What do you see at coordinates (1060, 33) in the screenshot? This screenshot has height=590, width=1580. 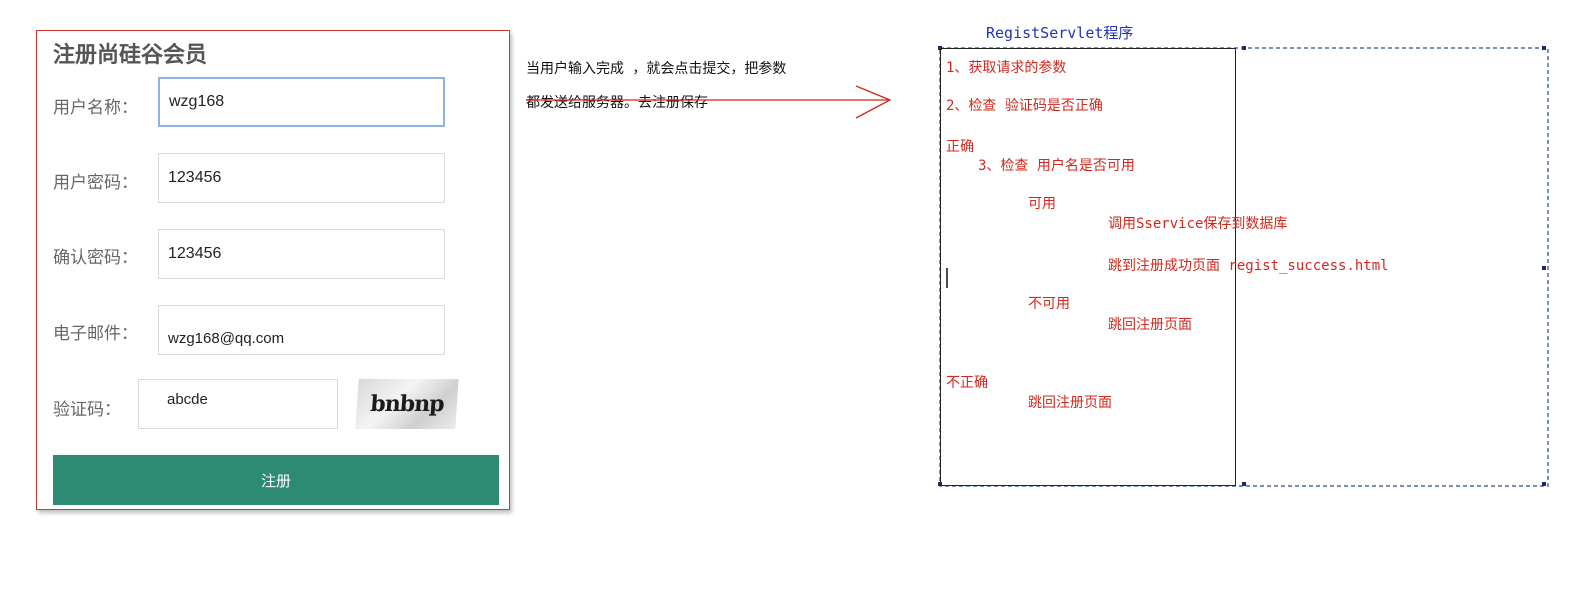 I see `servlet-title: RegistServlet程序` at bounding box center [1060, 33].